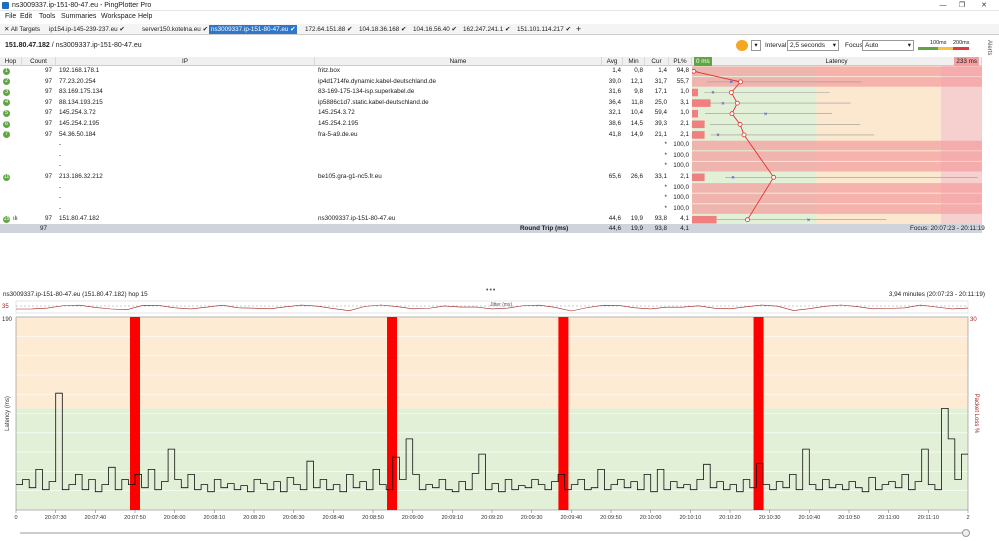 The height and width of the screenshot is (541, 999). Describe the element at coordinates (962, 5) in the screenshot. I see `maximize-button: ❐` at that location.